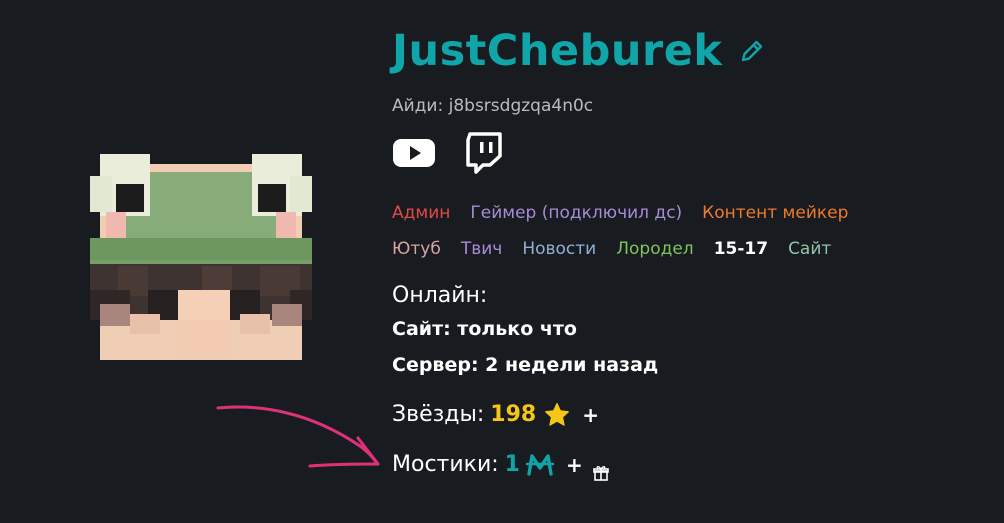  What do you see at coordinates (416, 249) in the screenshot?
I see `tag-youtube: Ютуб` at bounding box center [416, 249].